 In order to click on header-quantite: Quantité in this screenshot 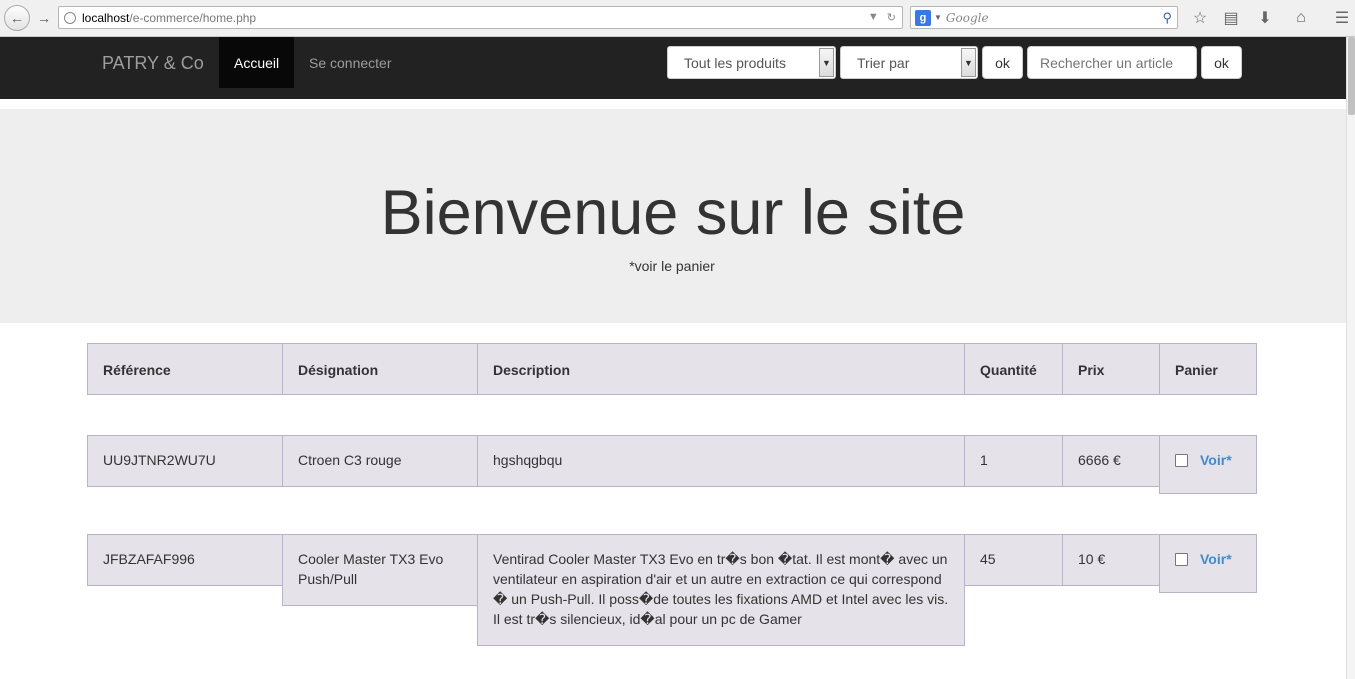, I will do `click(1013, 369)`.